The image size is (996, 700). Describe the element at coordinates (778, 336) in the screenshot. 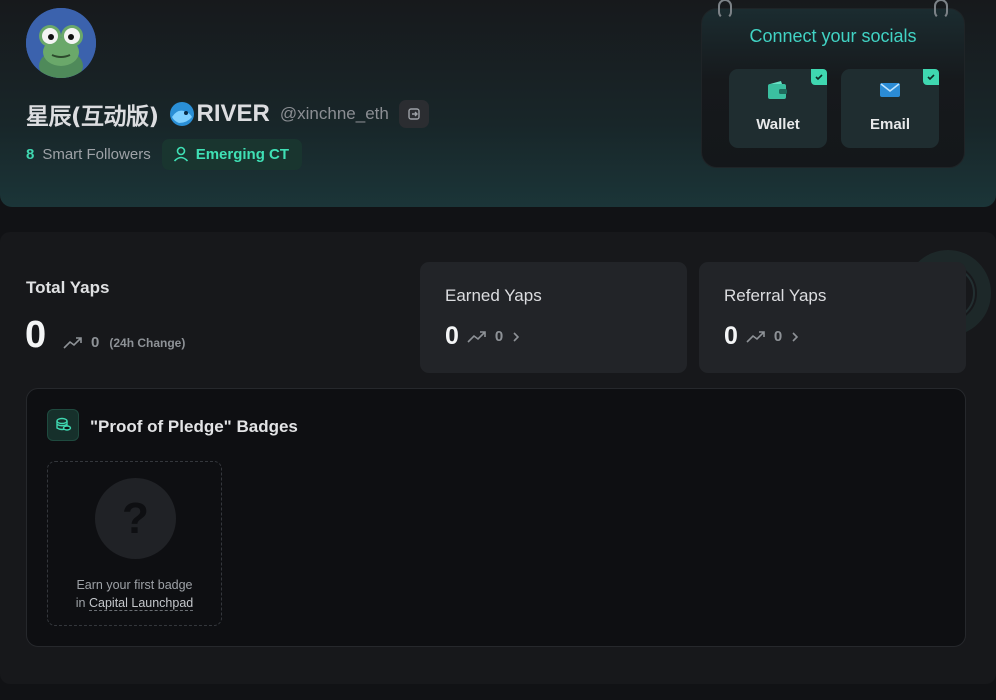

I see `referral-yaps-change: 0` at that location.